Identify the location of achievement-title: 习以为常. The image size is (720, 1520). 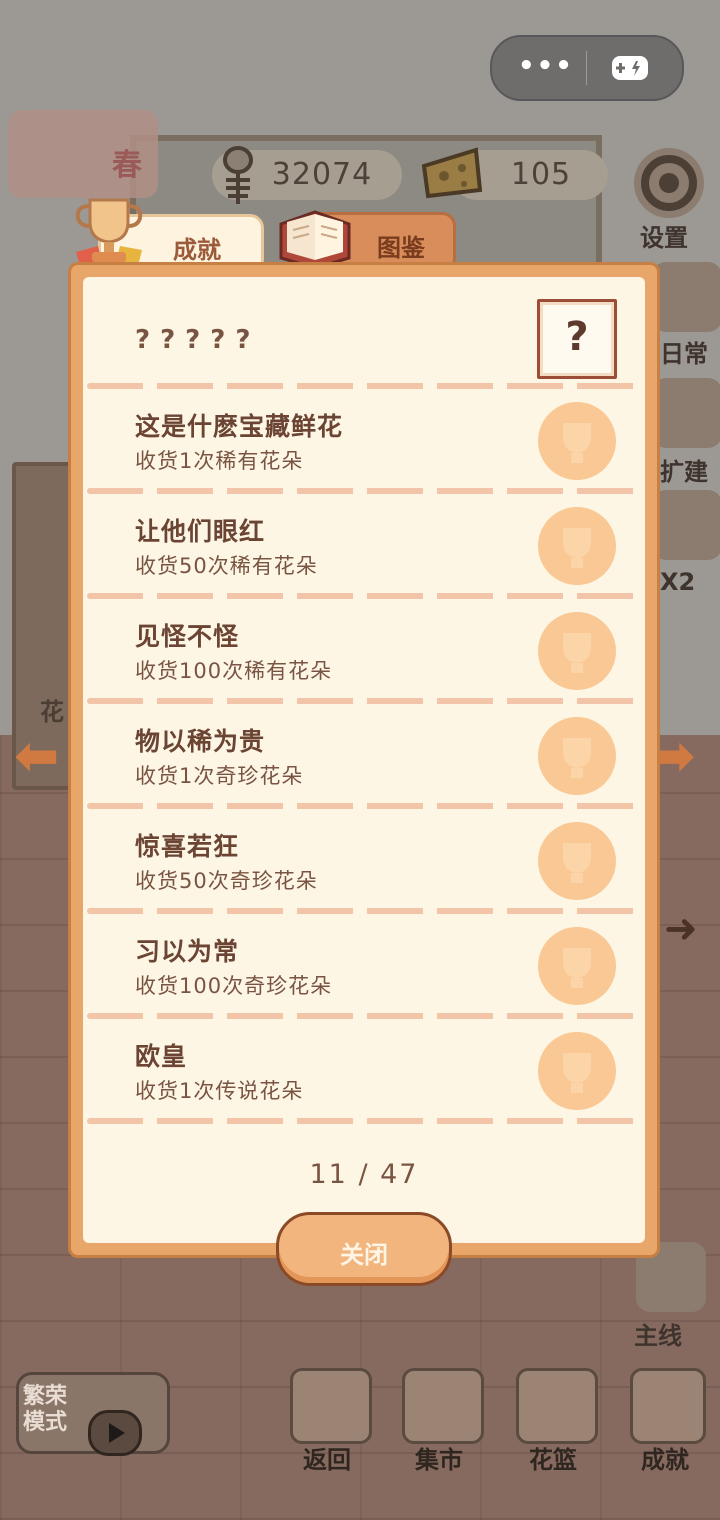
(187, 951).